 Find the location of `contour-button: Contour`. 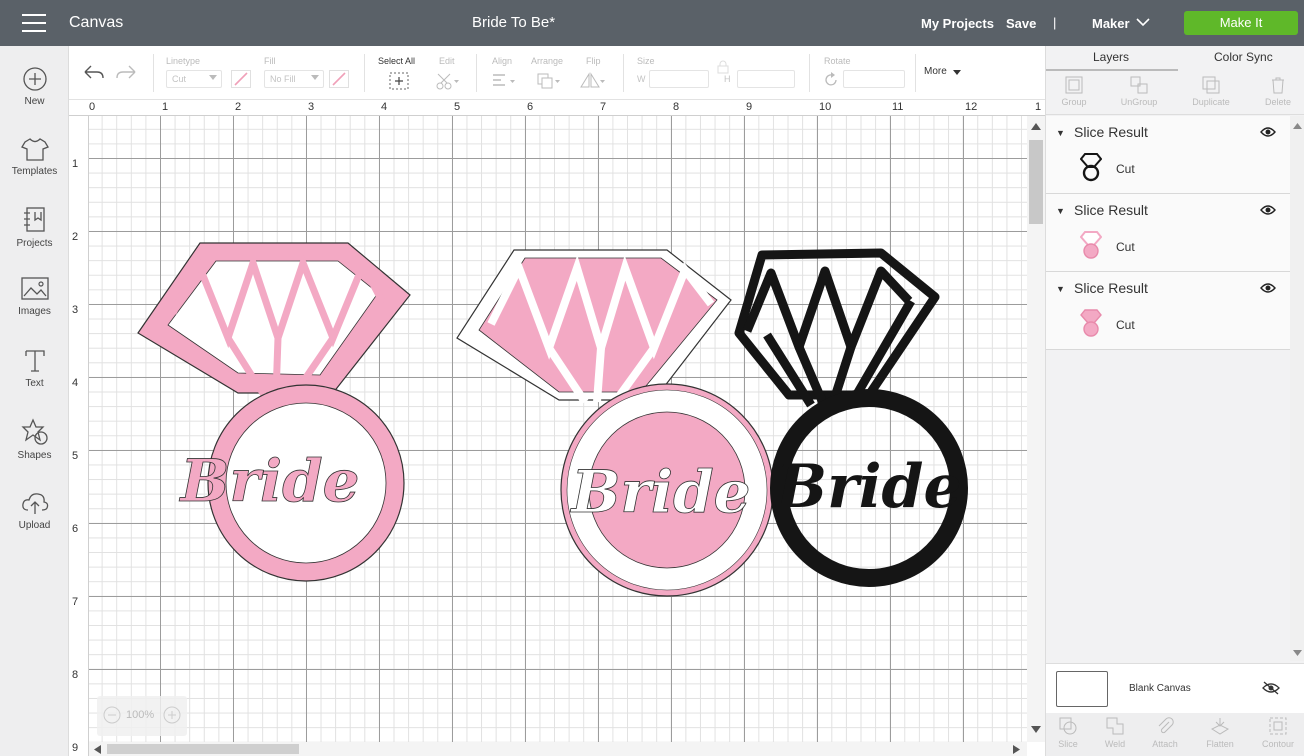

contour-button: Contour is located at coordinates (1278, 732).